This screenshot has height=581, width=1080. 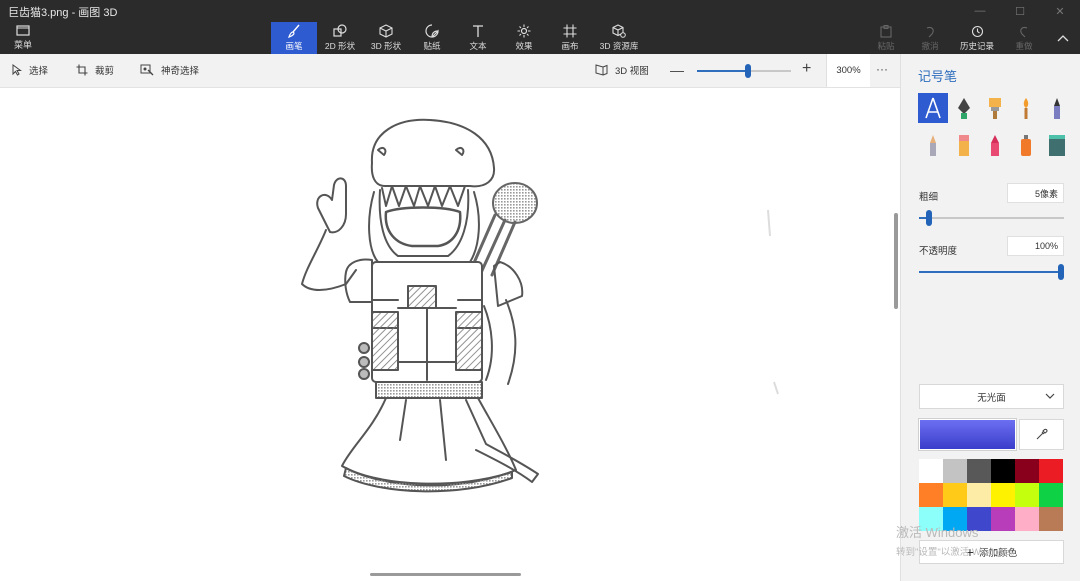 What do you see at coordinates (1035, 246) in the screenshot?
I see `opacity-input: 100%` at bounding box center [1035, 246].